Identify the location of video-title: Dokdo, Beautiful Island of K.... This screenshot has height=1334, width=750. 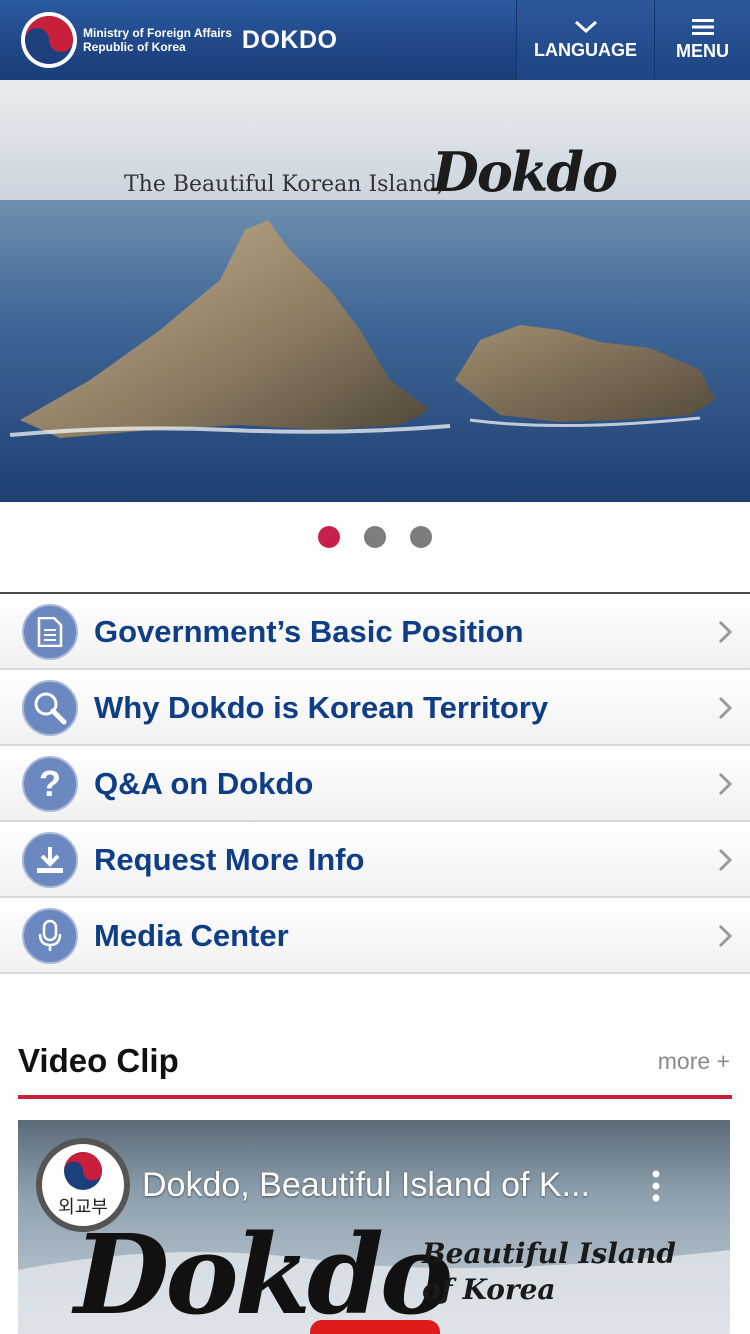
(372, 1185).